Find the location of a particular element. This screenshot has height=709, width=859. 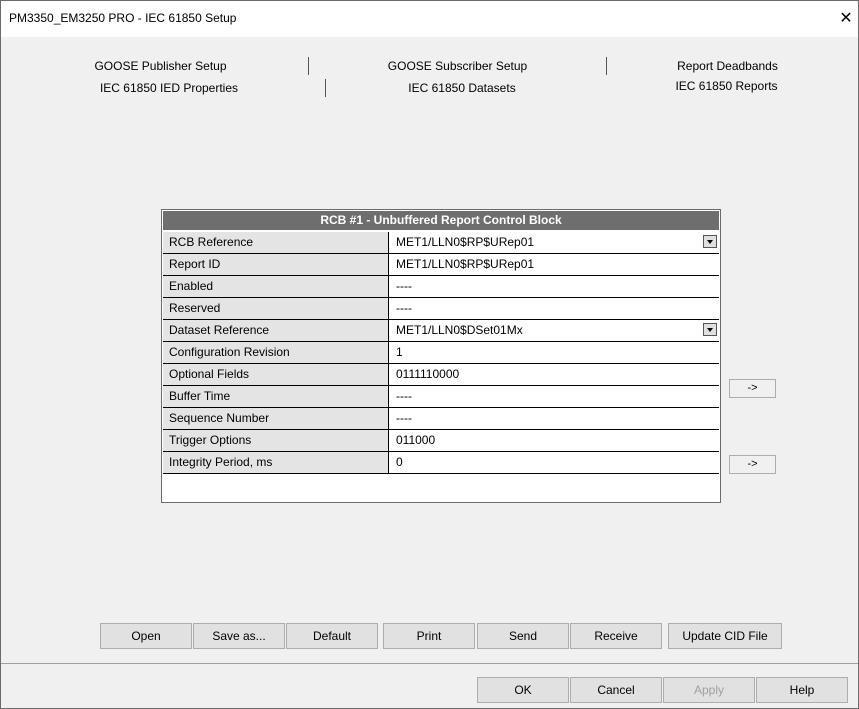

report-id-field: MET1/LLN0$RP$URep01 is located at coordinates (554, 264).